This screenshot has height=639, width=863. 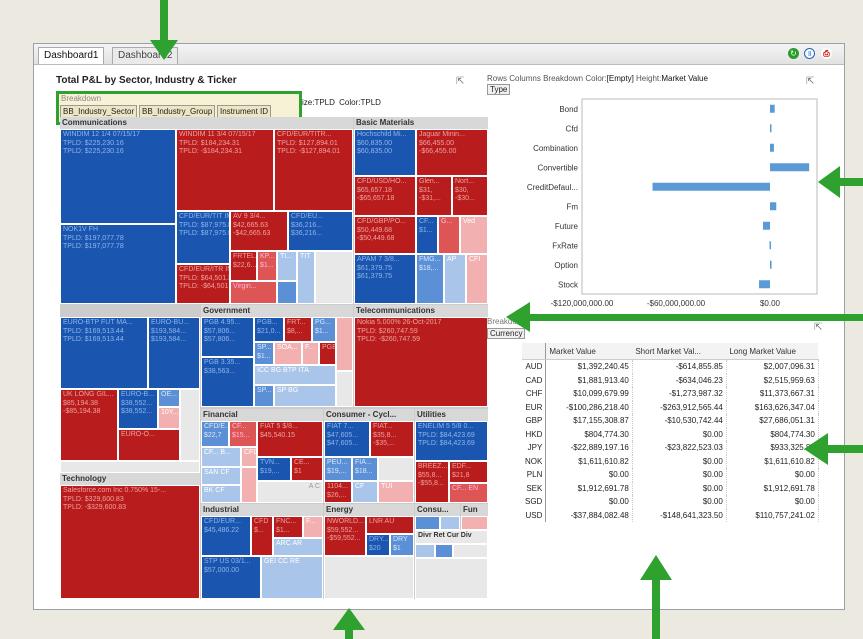 I want to click on annotation-arrow-jpy-head, so click(x=816, y=449).